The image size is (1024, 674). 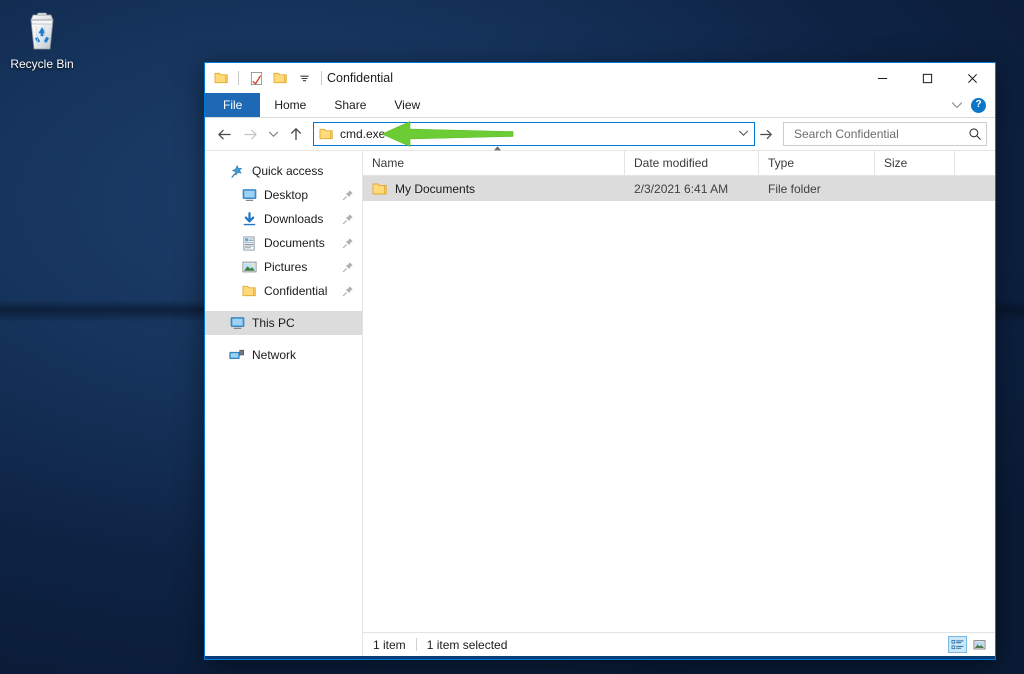 I want to click on tab-view: View, so click(x=407, y=105).